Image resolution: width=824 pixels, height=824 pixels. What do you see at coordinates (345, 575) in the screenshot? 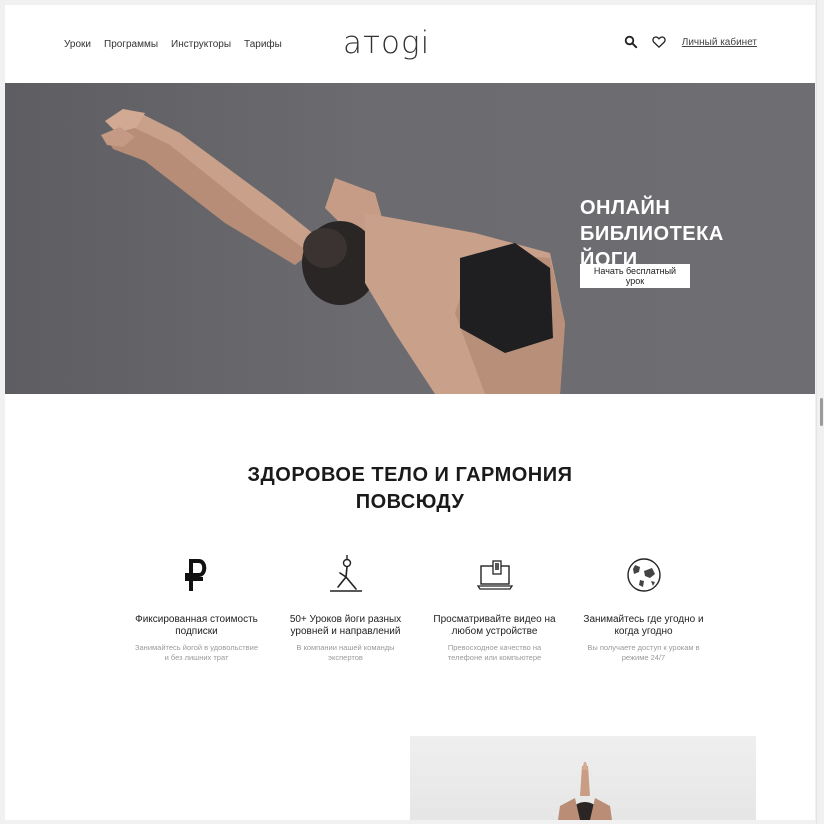
I see `yoga-pose-icon` at bounding box center [345, 575].